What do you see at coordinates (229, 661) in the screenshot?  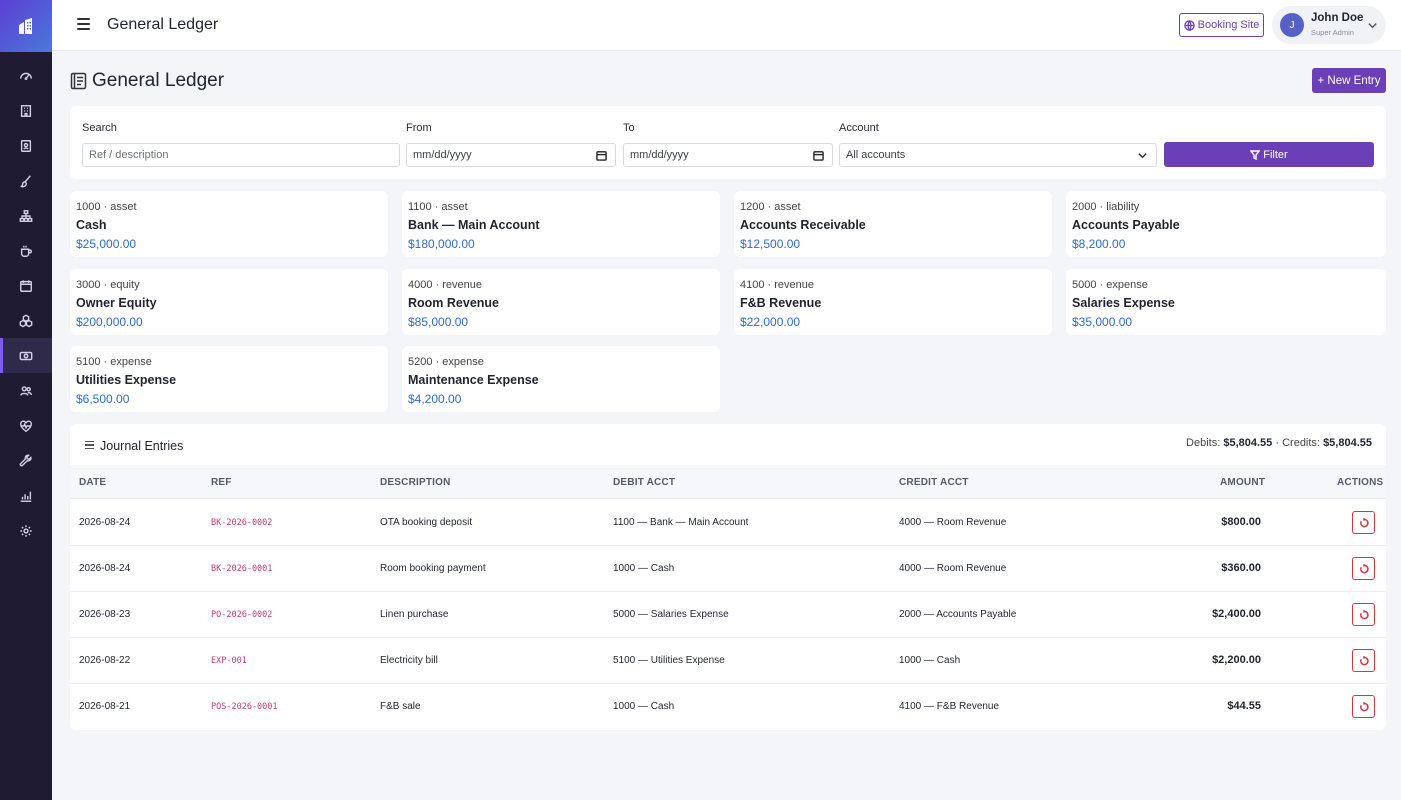 I see `entry-ref: EXP-001` at bounding box center [229, 661].